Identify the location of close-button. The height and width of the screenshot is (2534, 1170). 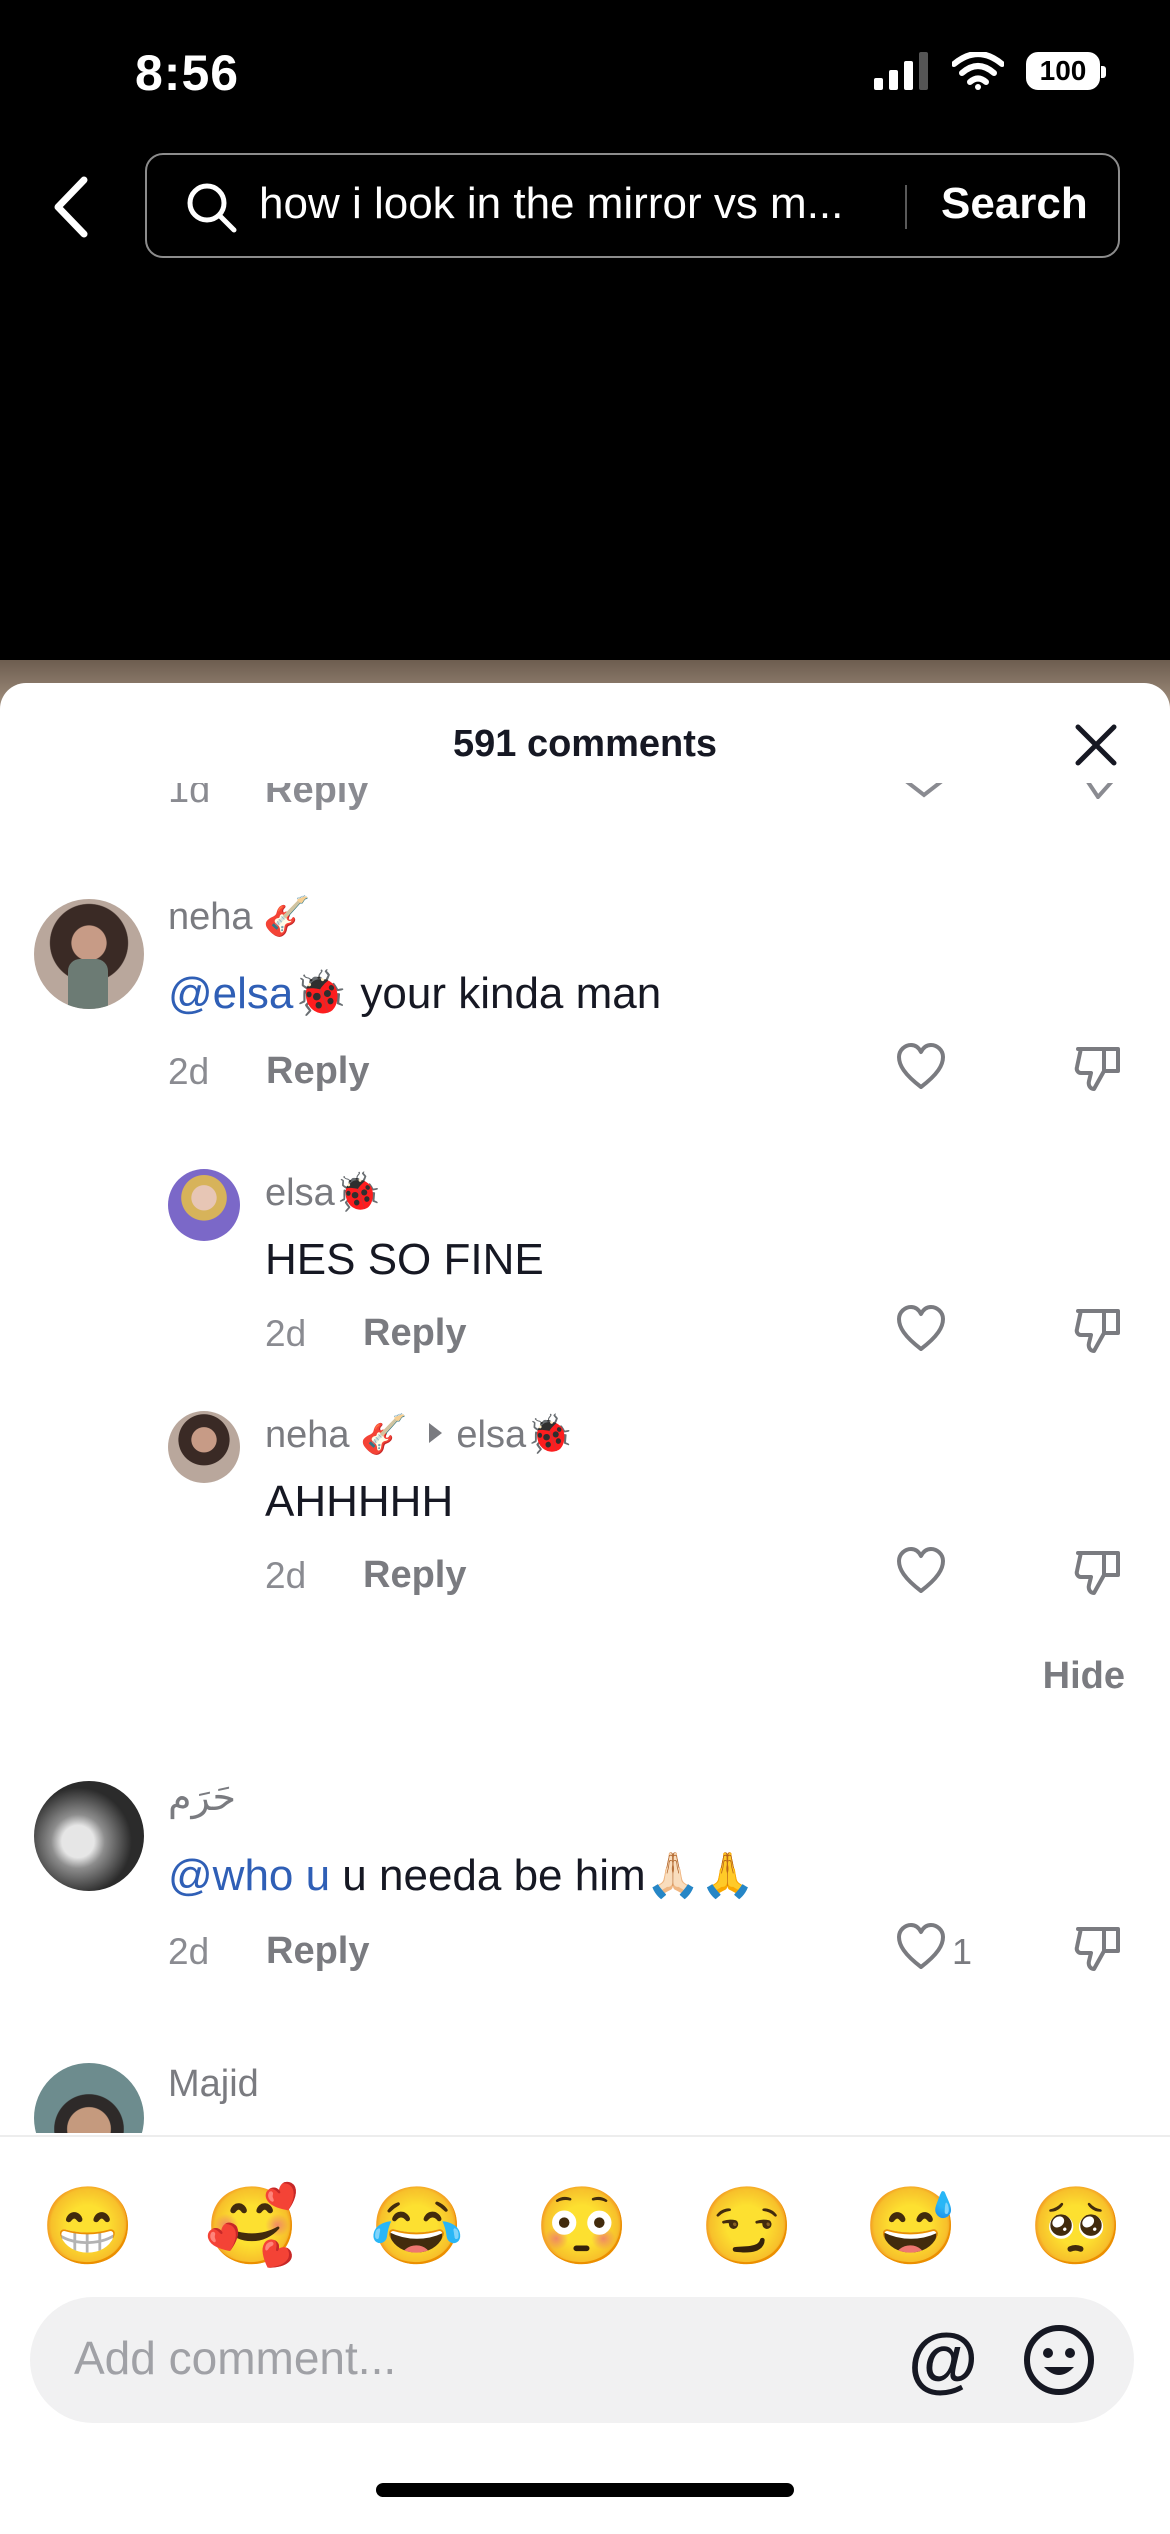
(1096, 745).